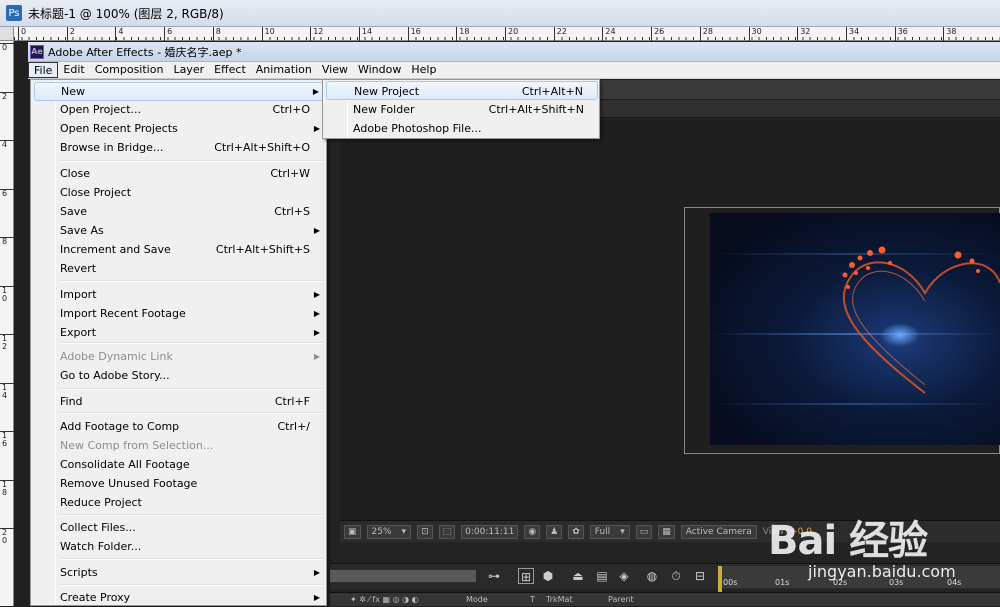 Image resolution: width=1000 pixels, height=607 pixels. I want to click on file-menu-item-import: Import ▶, so click(179, 294).